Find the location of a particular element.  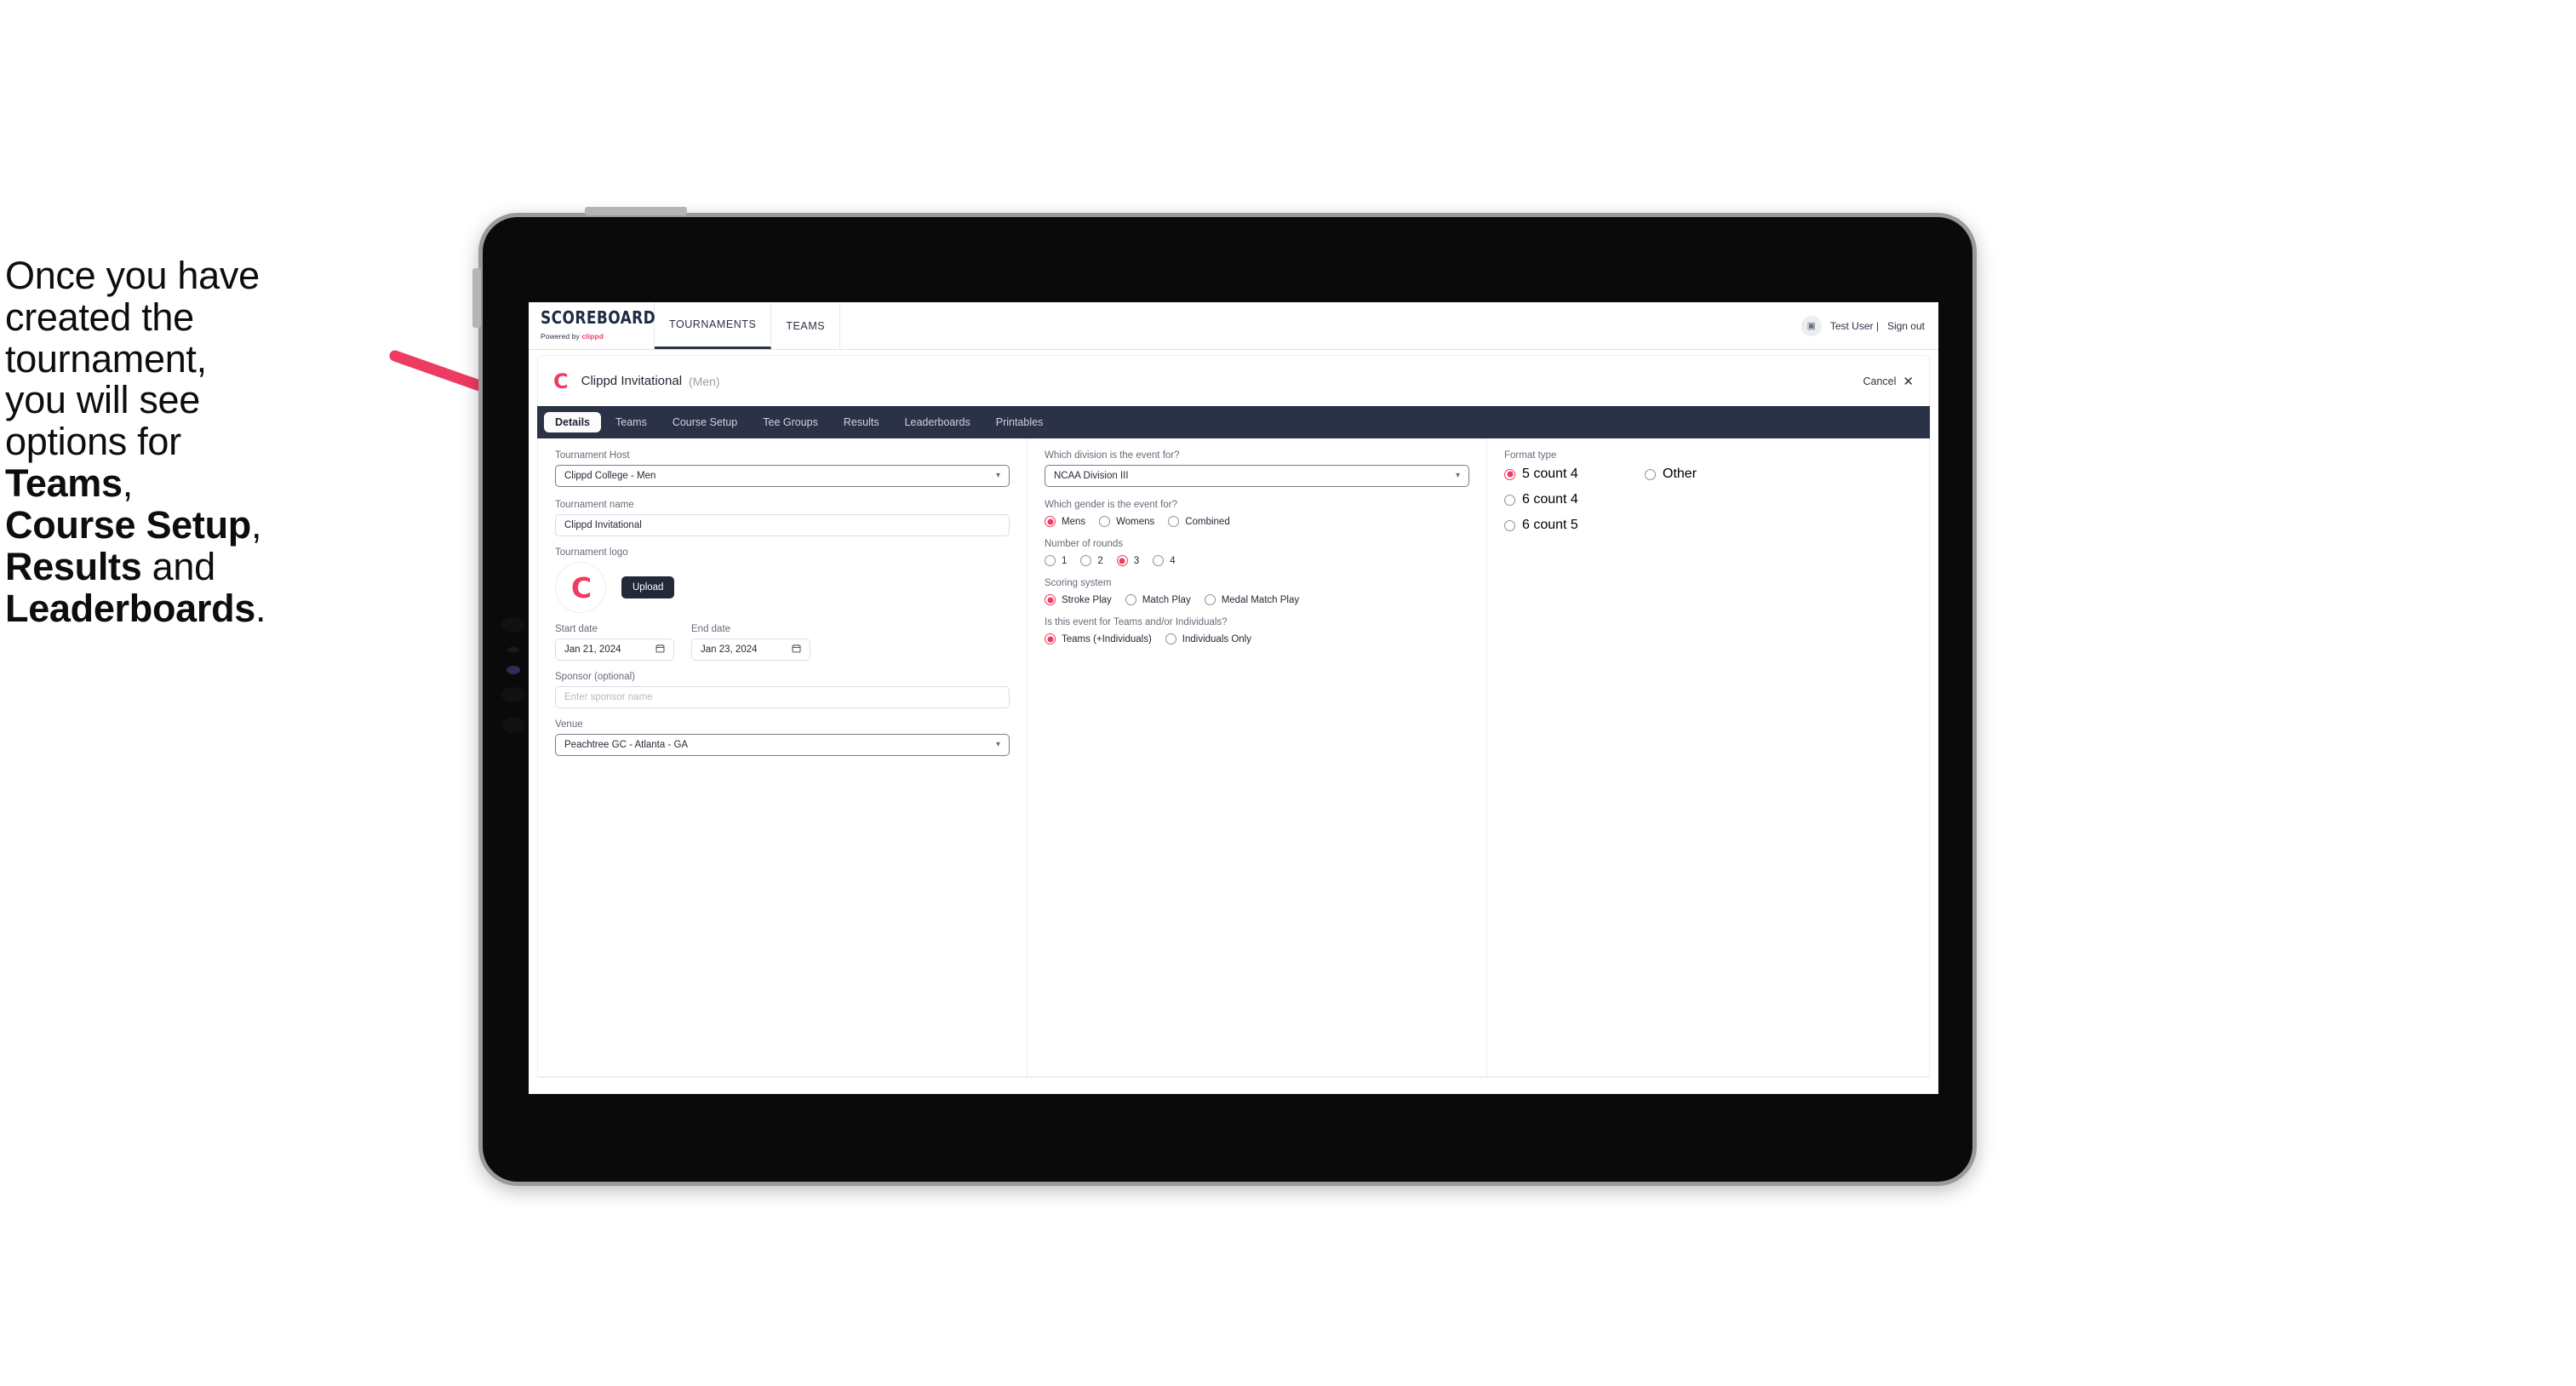

radio-format-6-count-5: 6 count 5 is located at coordinates (1574, 525).